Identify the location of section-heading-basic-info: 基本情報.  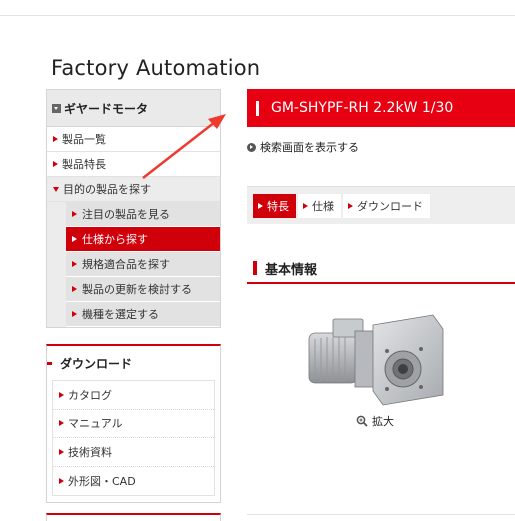
(381, 269).